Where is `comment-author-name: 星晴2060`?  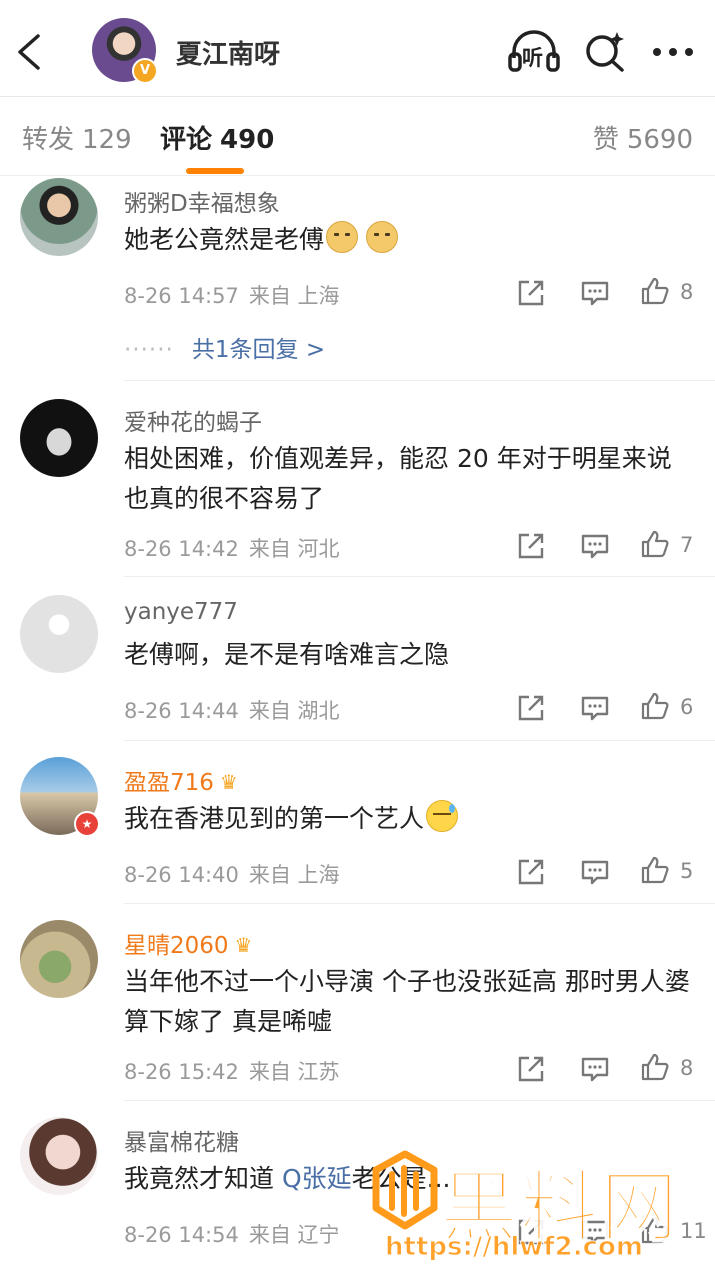
comment-author-name: 星晴2060 is located at coordinates (176, 946).